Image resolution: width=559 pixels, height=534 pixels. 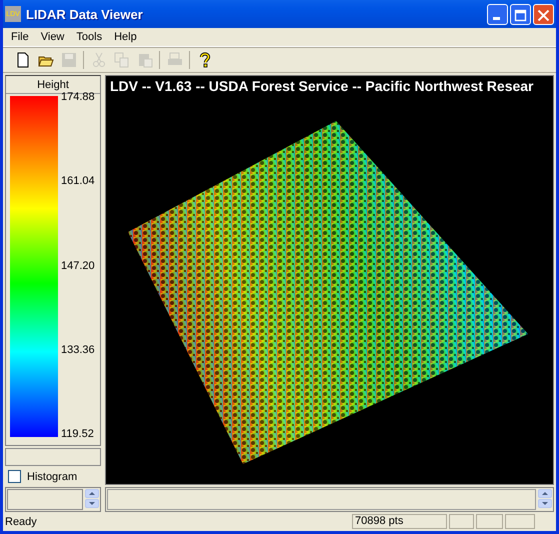 I want to click on histogram-checkbox, so click(x=14, y=476).